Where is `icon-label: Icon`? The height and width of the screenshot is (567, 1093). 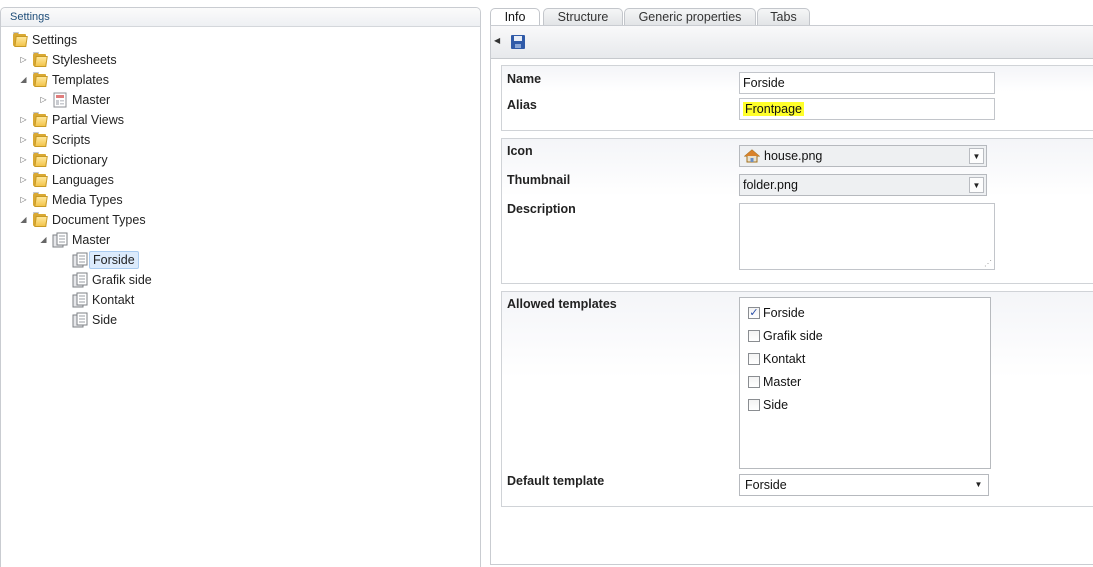 icon-label: Icon is located at coordinates (520, 151).